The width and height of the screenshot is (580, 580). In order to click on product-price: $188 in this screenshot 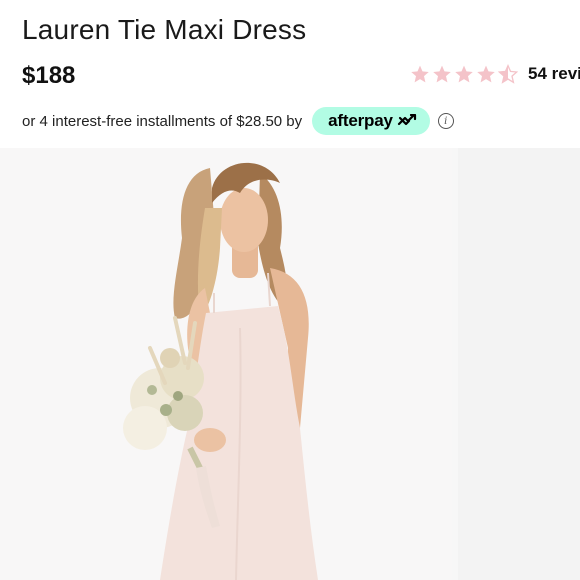, I will do `click(49, 75)`.